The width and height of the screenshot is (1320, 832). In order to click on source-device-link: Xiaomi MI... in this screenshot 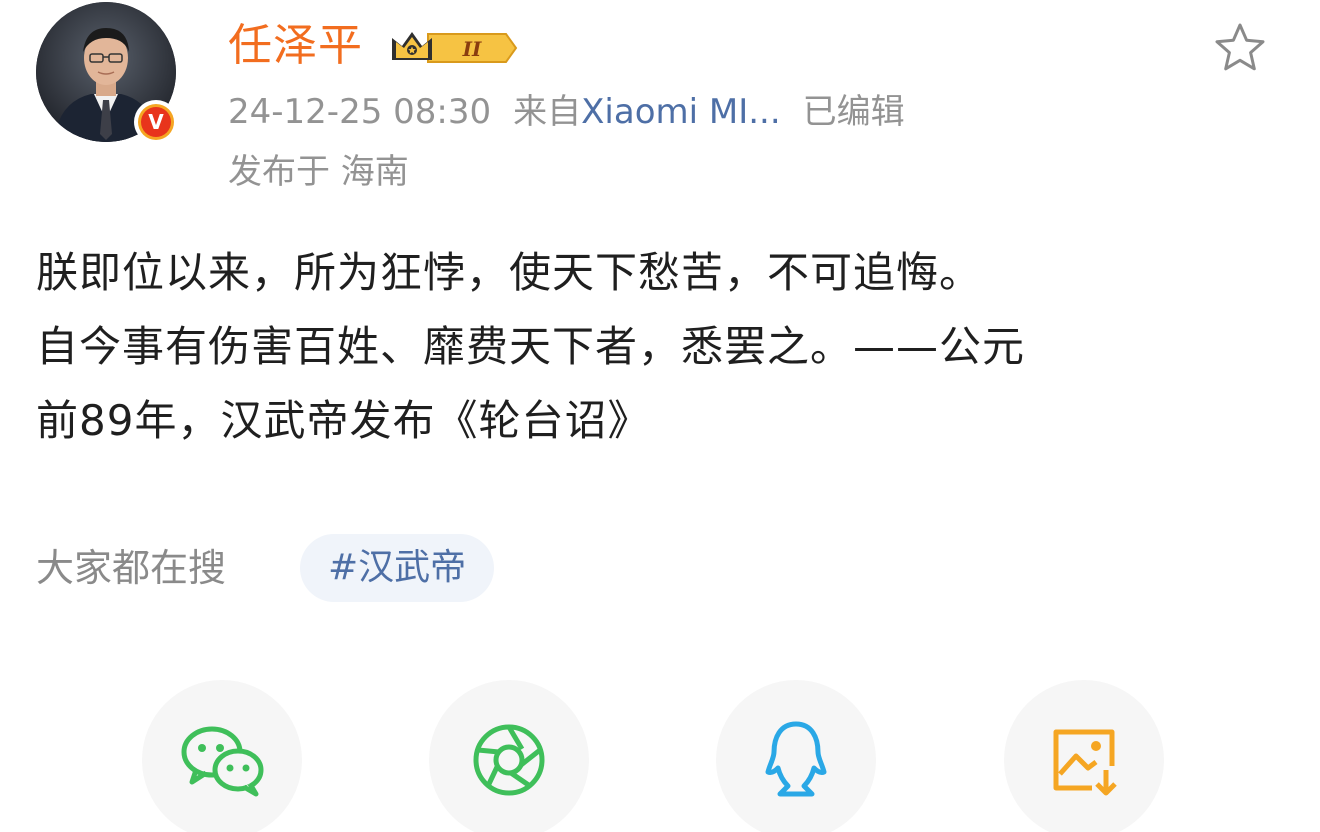, I will do `click(681, 112)`.